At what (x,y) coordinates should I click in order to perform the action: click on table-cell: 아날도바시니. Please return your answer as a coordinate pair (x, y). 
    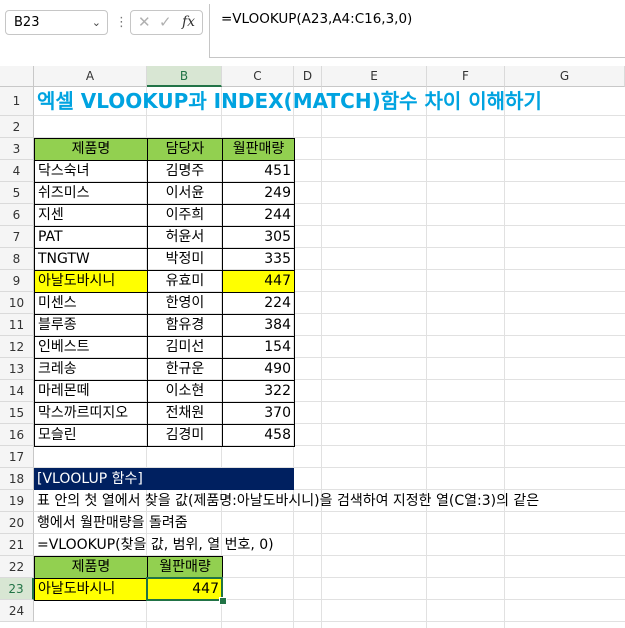
    Looking at the image, I should click on (91, 281).